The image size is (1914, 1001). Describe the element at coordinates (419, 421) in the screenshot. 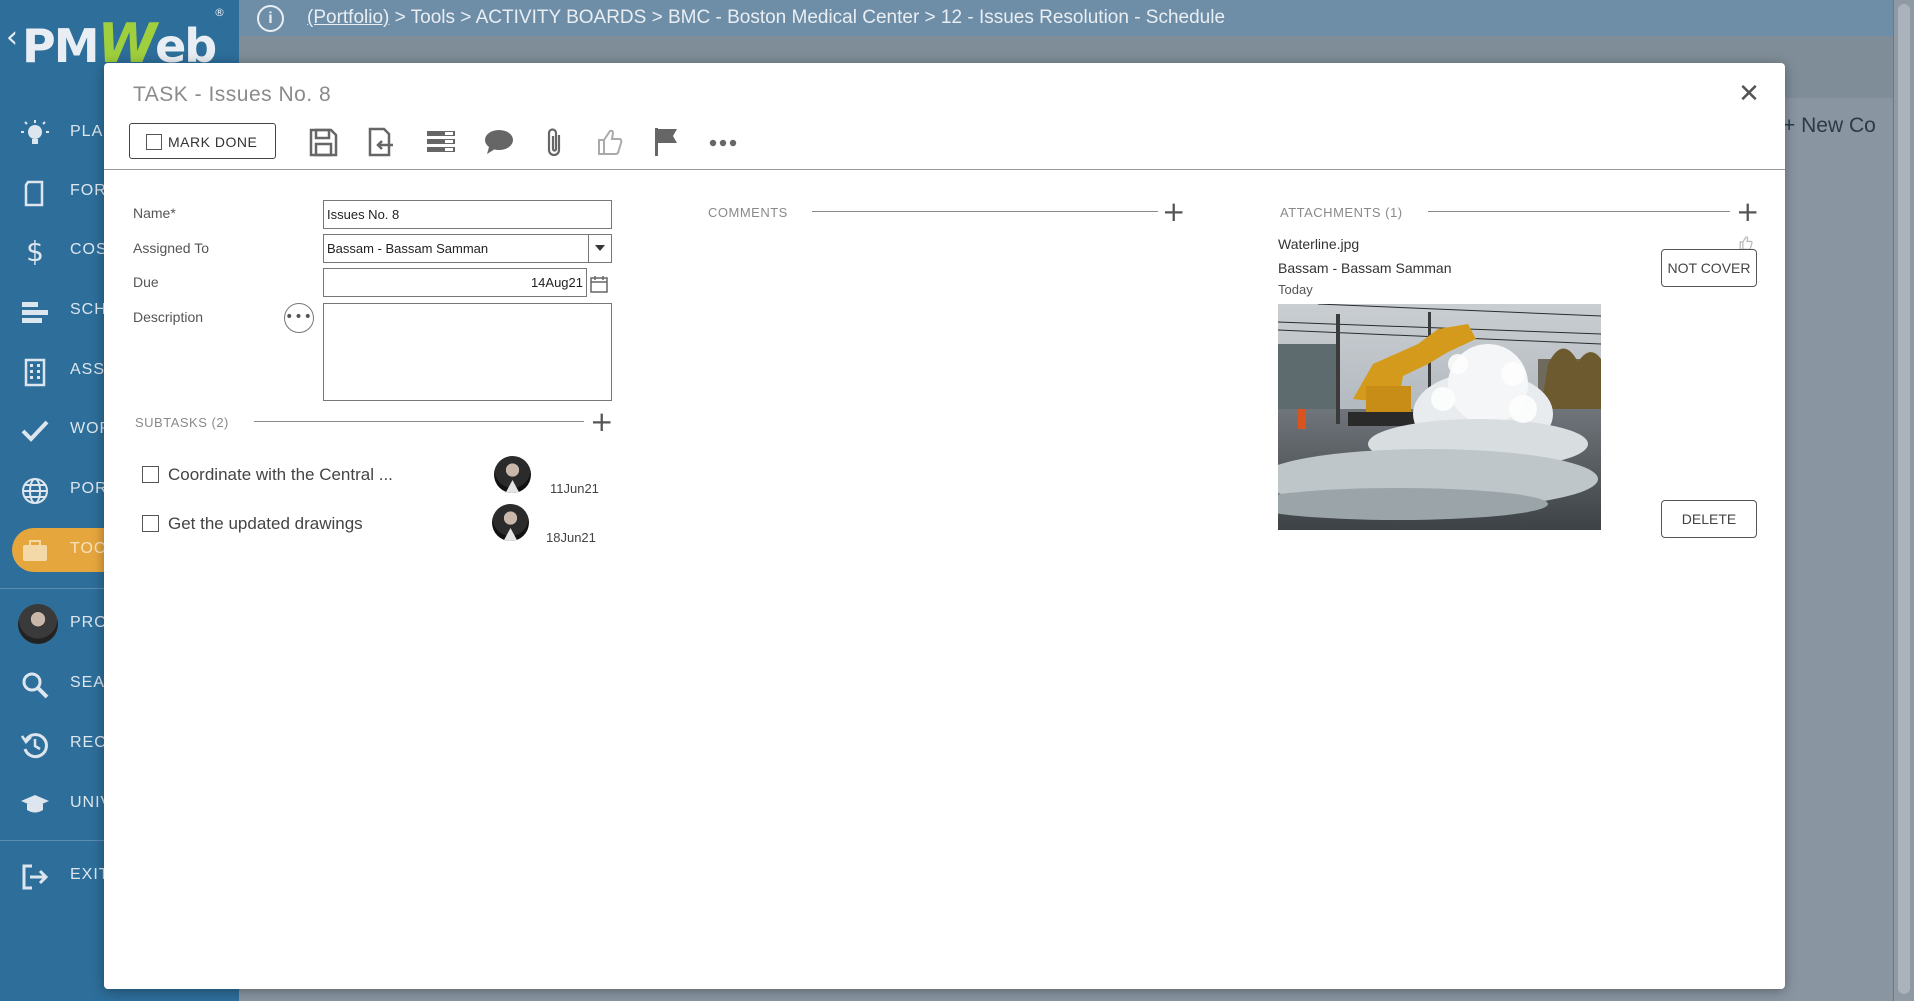

I see `subtasks-divider` at that location.